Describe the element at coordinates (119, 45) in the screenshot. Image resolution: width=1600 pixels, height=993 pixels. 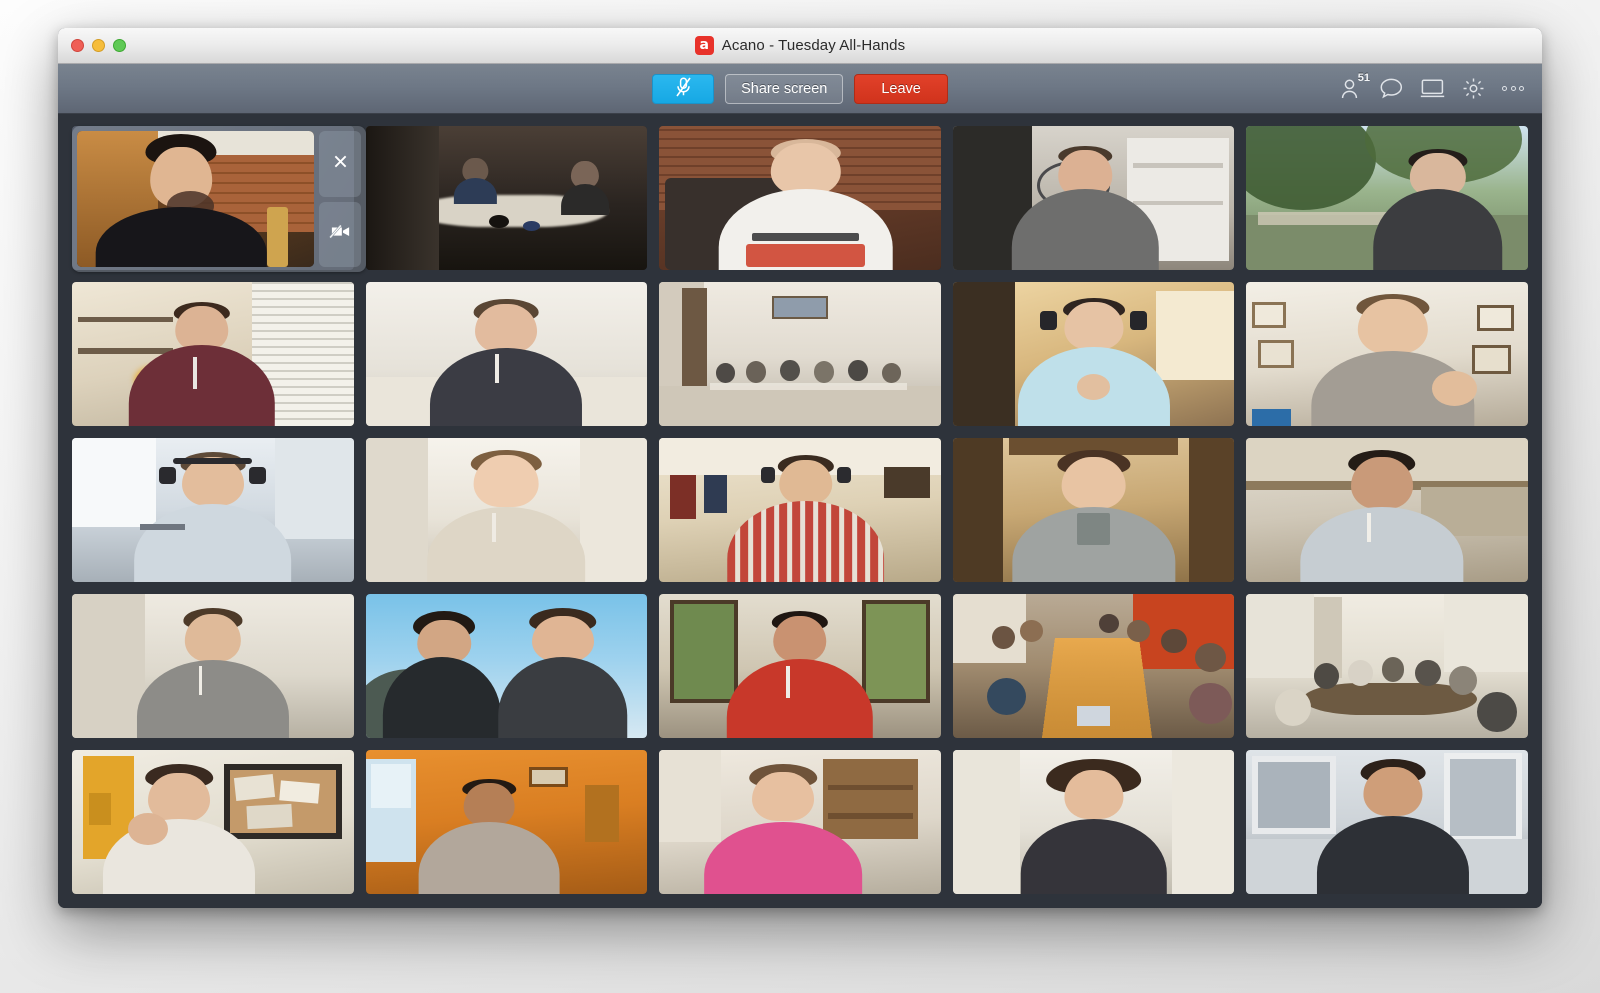
I see `zoom-window-button` at that location.